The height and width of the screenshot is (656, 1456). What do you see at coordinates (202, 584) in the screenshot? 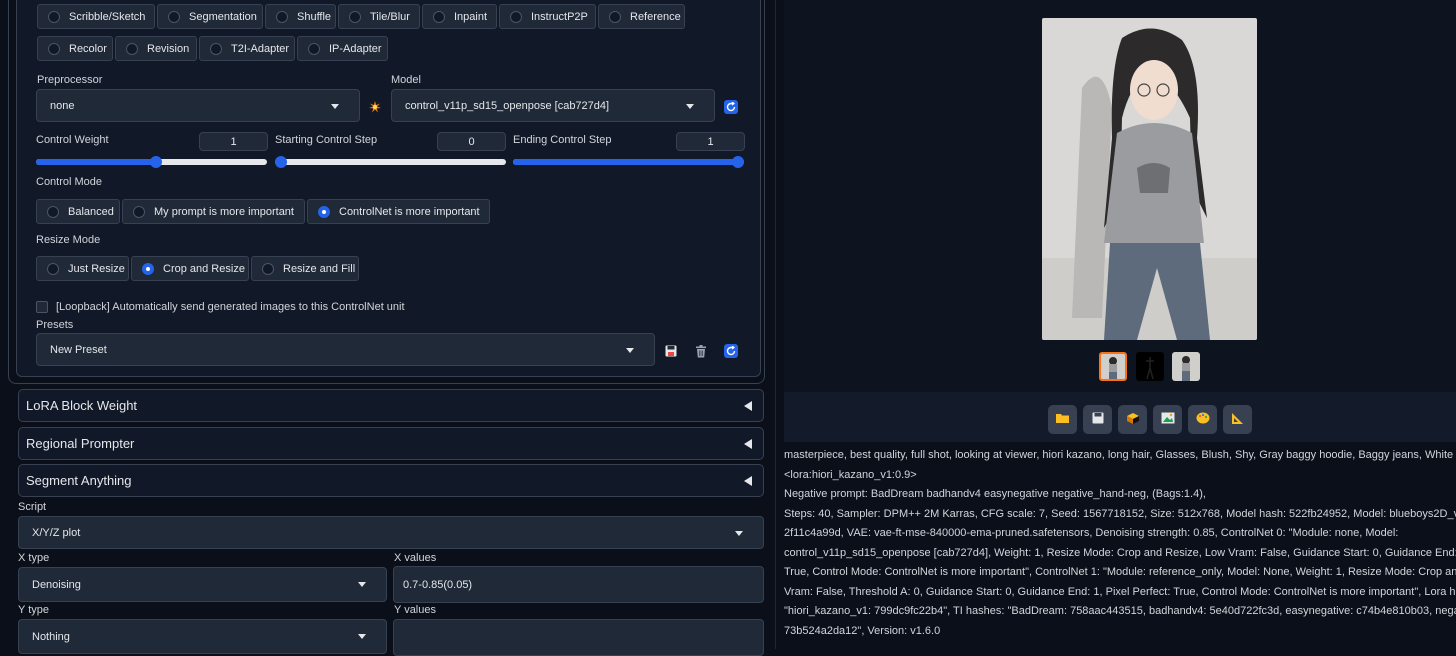
I see `x-type-select: Denoising` at bounding box center [202, 584].